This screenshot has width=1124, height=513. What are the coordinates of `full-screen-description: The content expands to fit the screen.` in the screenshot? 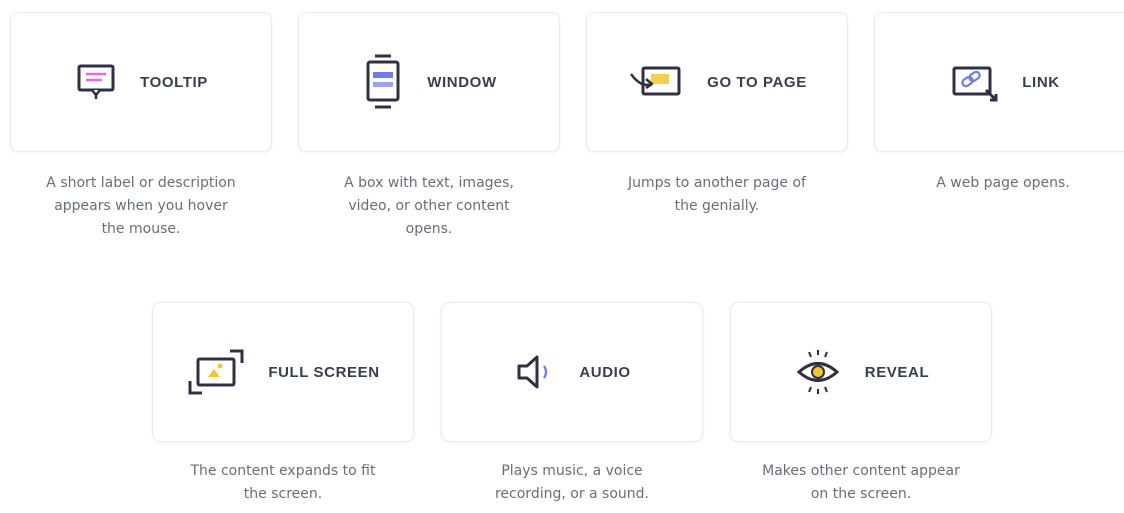 It's located at (283, 482).